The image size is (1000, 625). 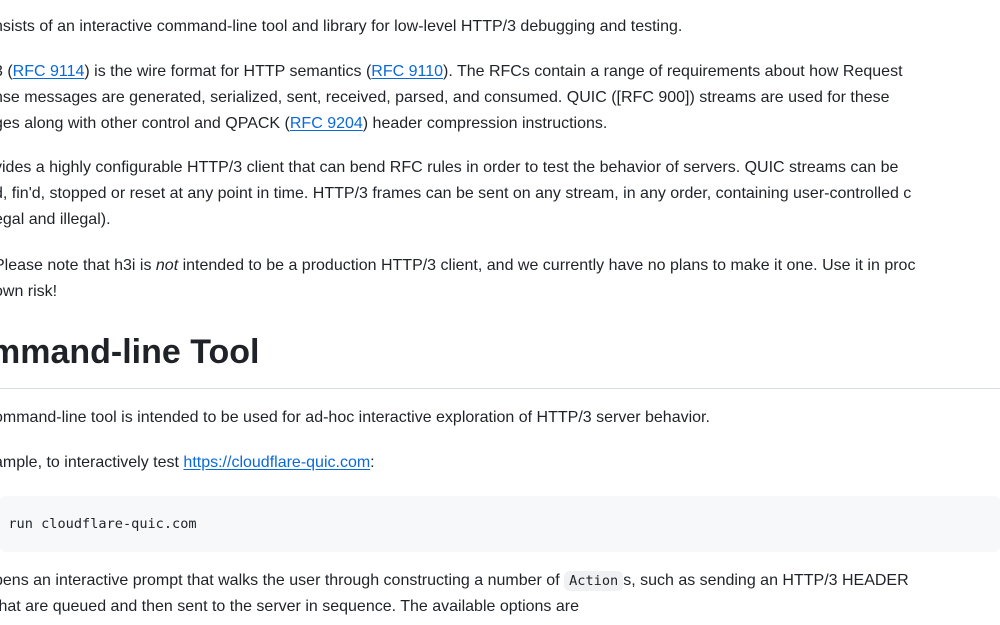 I want to click on code-command: o run cloudflare-quic.com, so click(x=98, y=524).